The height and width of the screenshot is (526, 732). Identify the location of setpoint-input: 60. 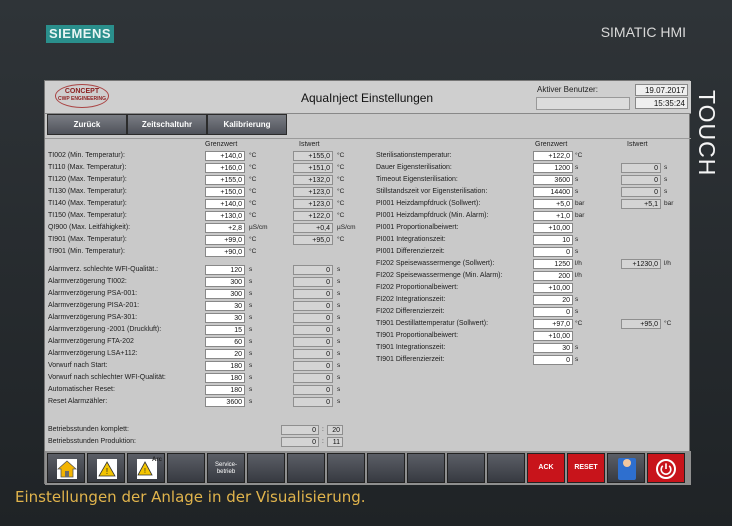
(225, 342).